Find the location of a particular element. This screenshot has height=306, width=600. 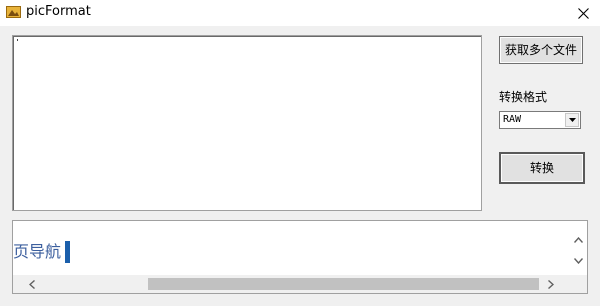

text-cursor is located at coordinates (67, 252).